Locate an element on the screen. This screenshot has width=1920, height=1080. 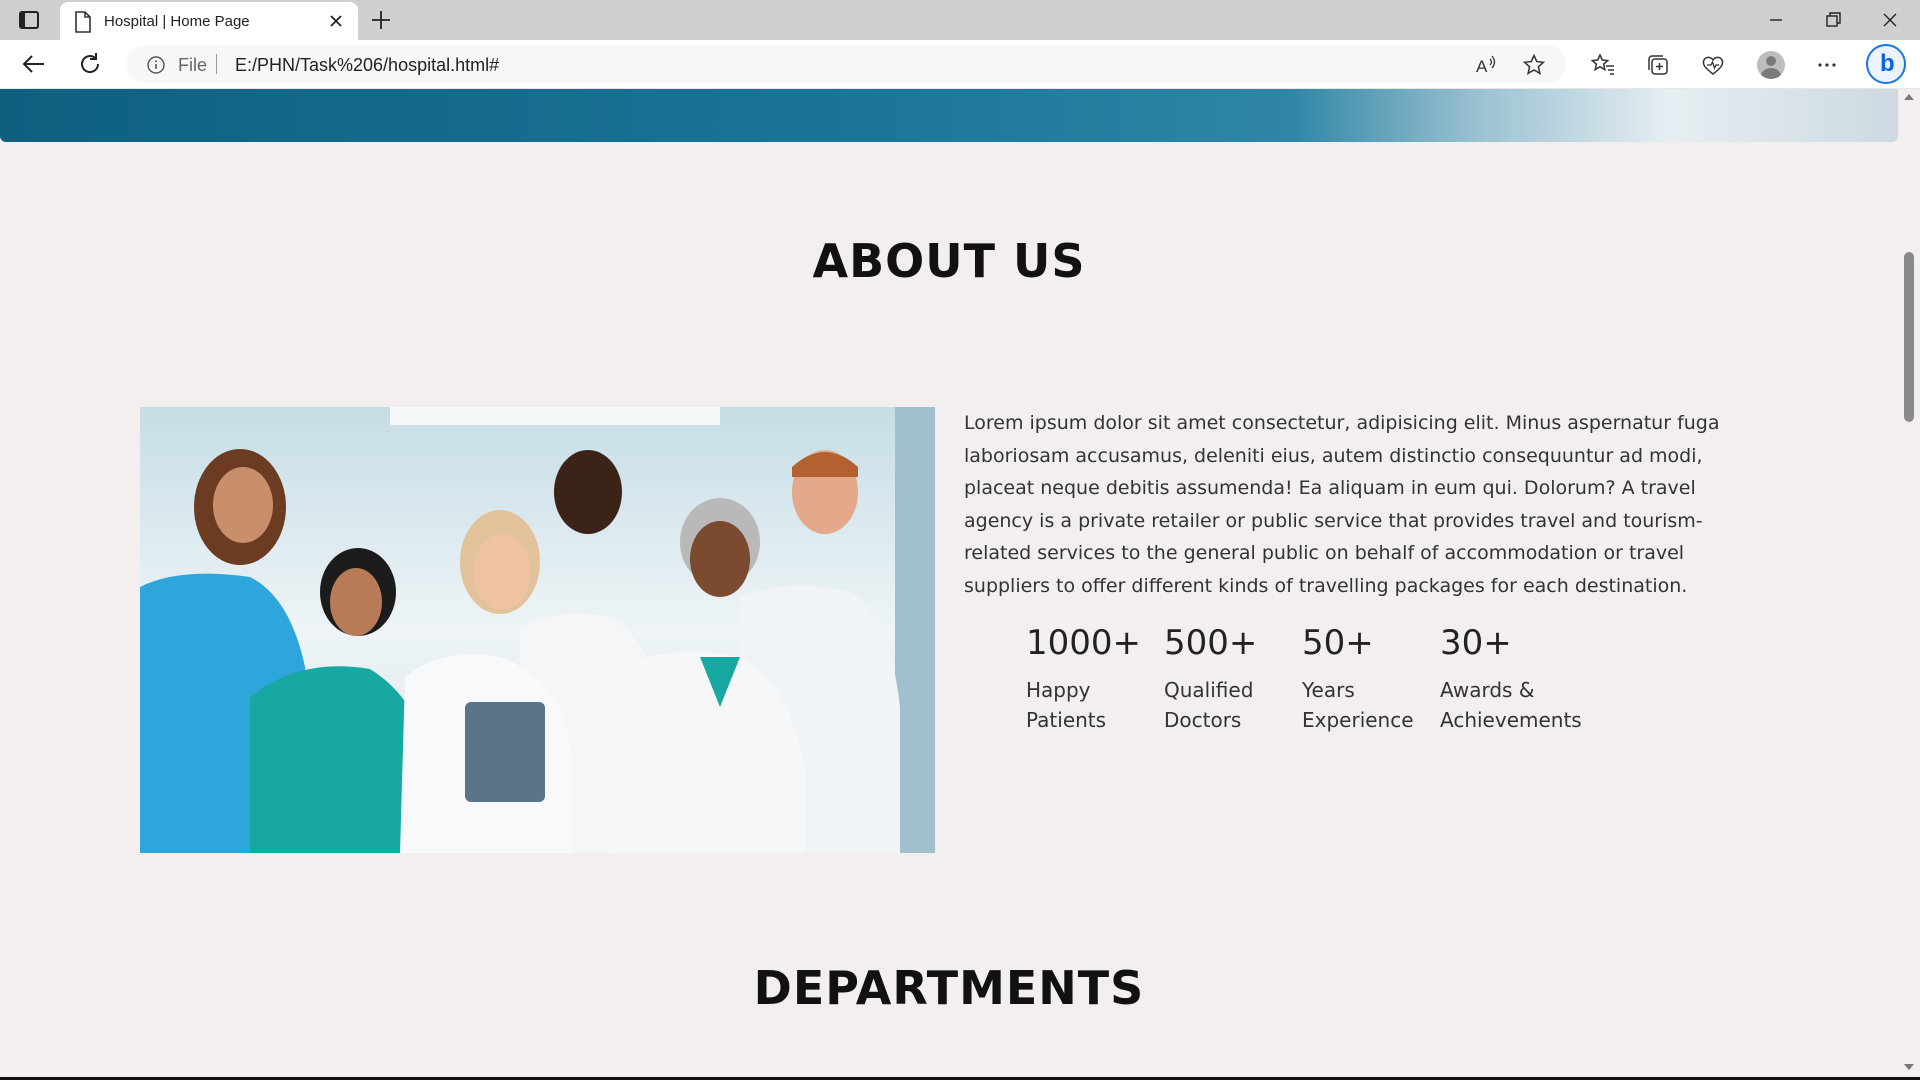
profile-avatar is located at coordinates (1771, 65).